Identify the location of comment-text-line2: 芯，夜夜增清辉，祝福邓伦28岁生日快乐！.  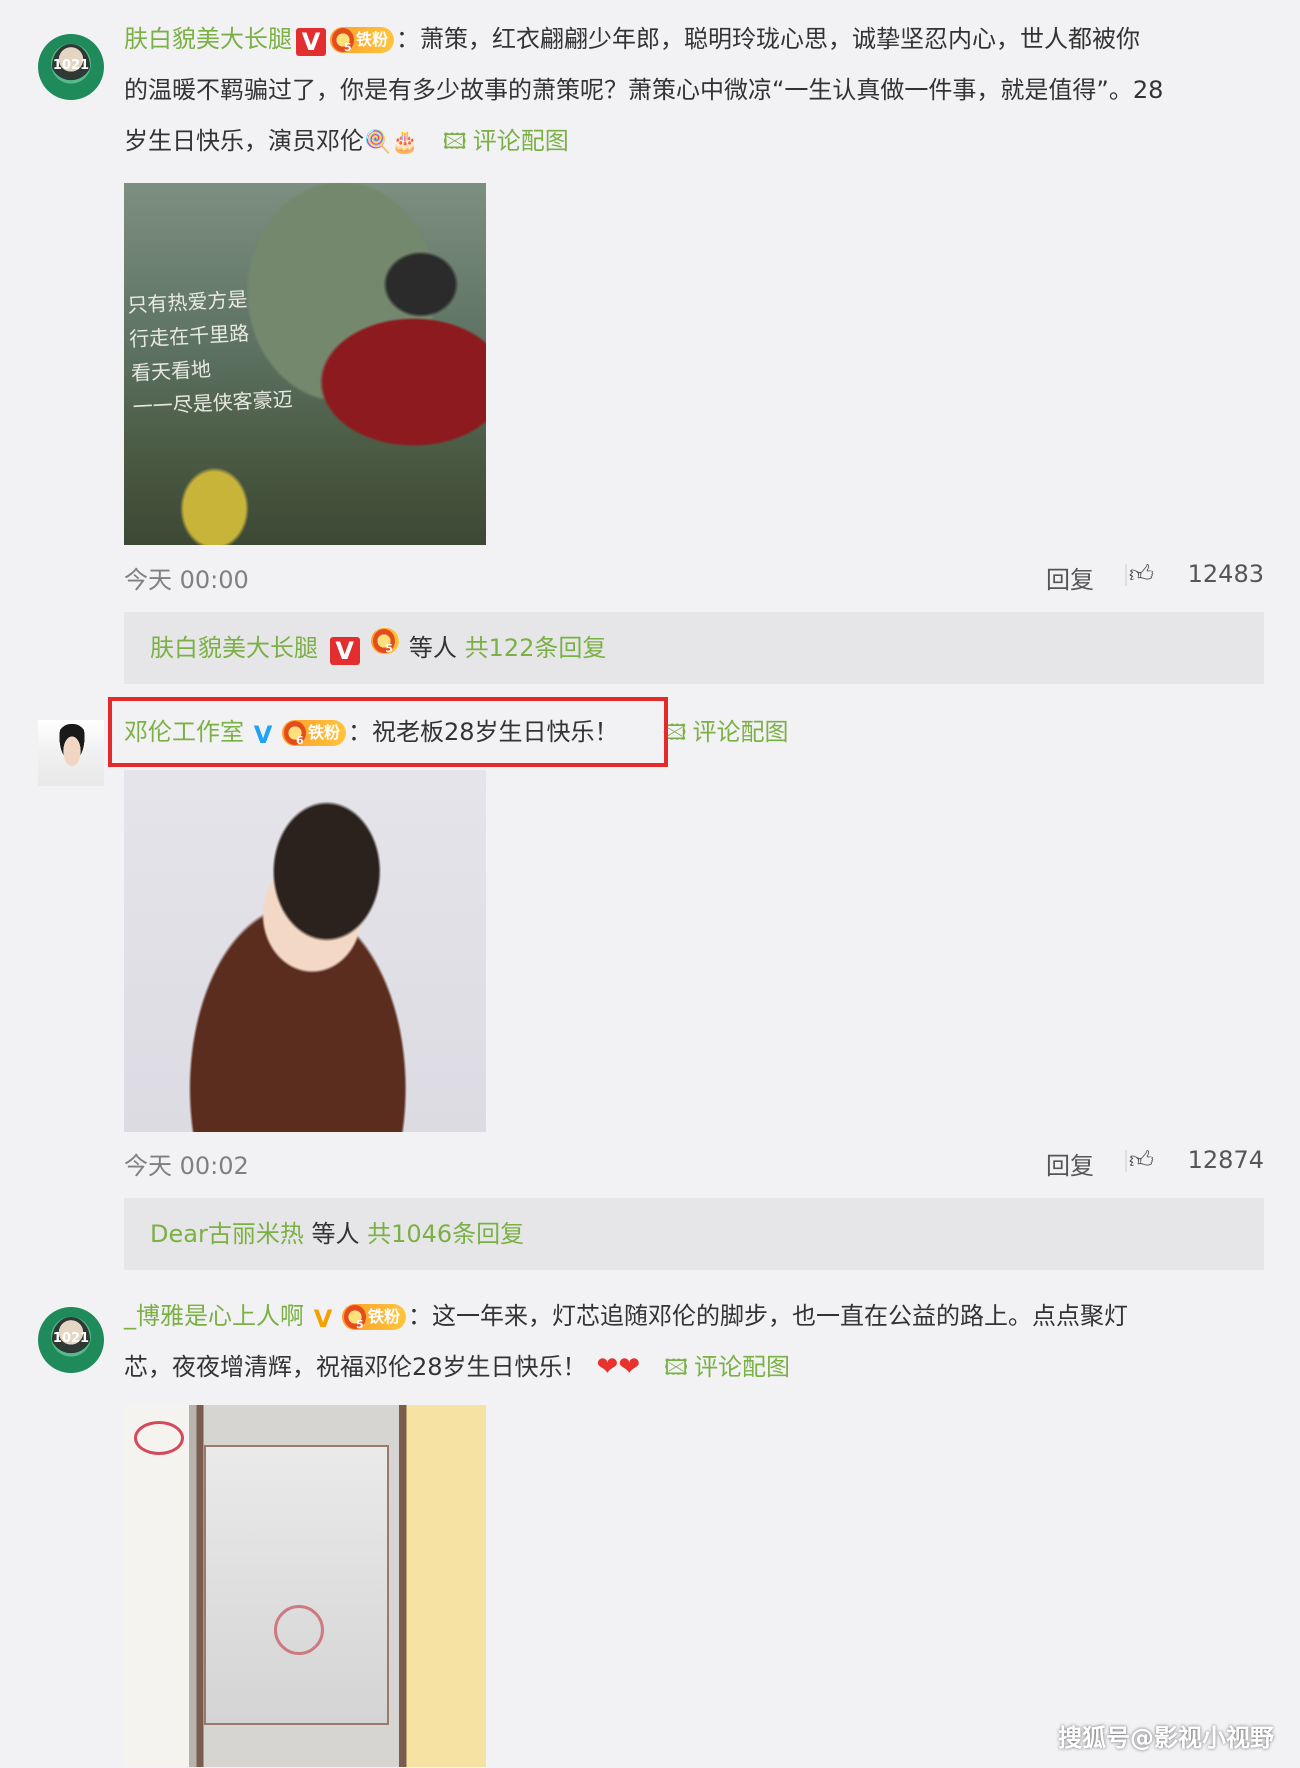
(355, 1367).